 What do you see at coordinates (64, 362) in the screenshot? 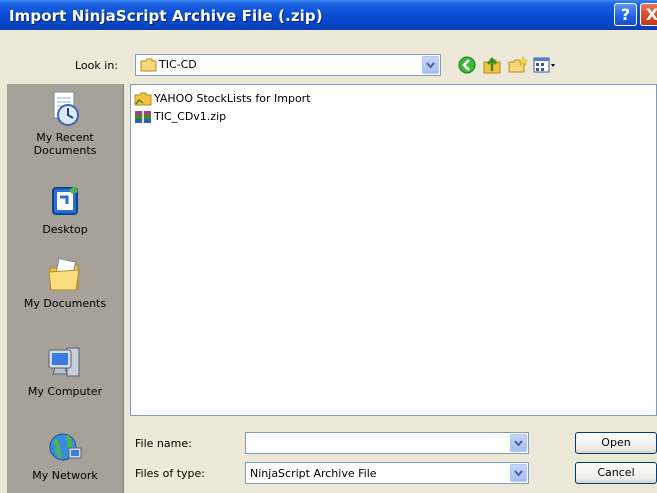
I see `my-computer-icon` at bounding box center [64, 362].